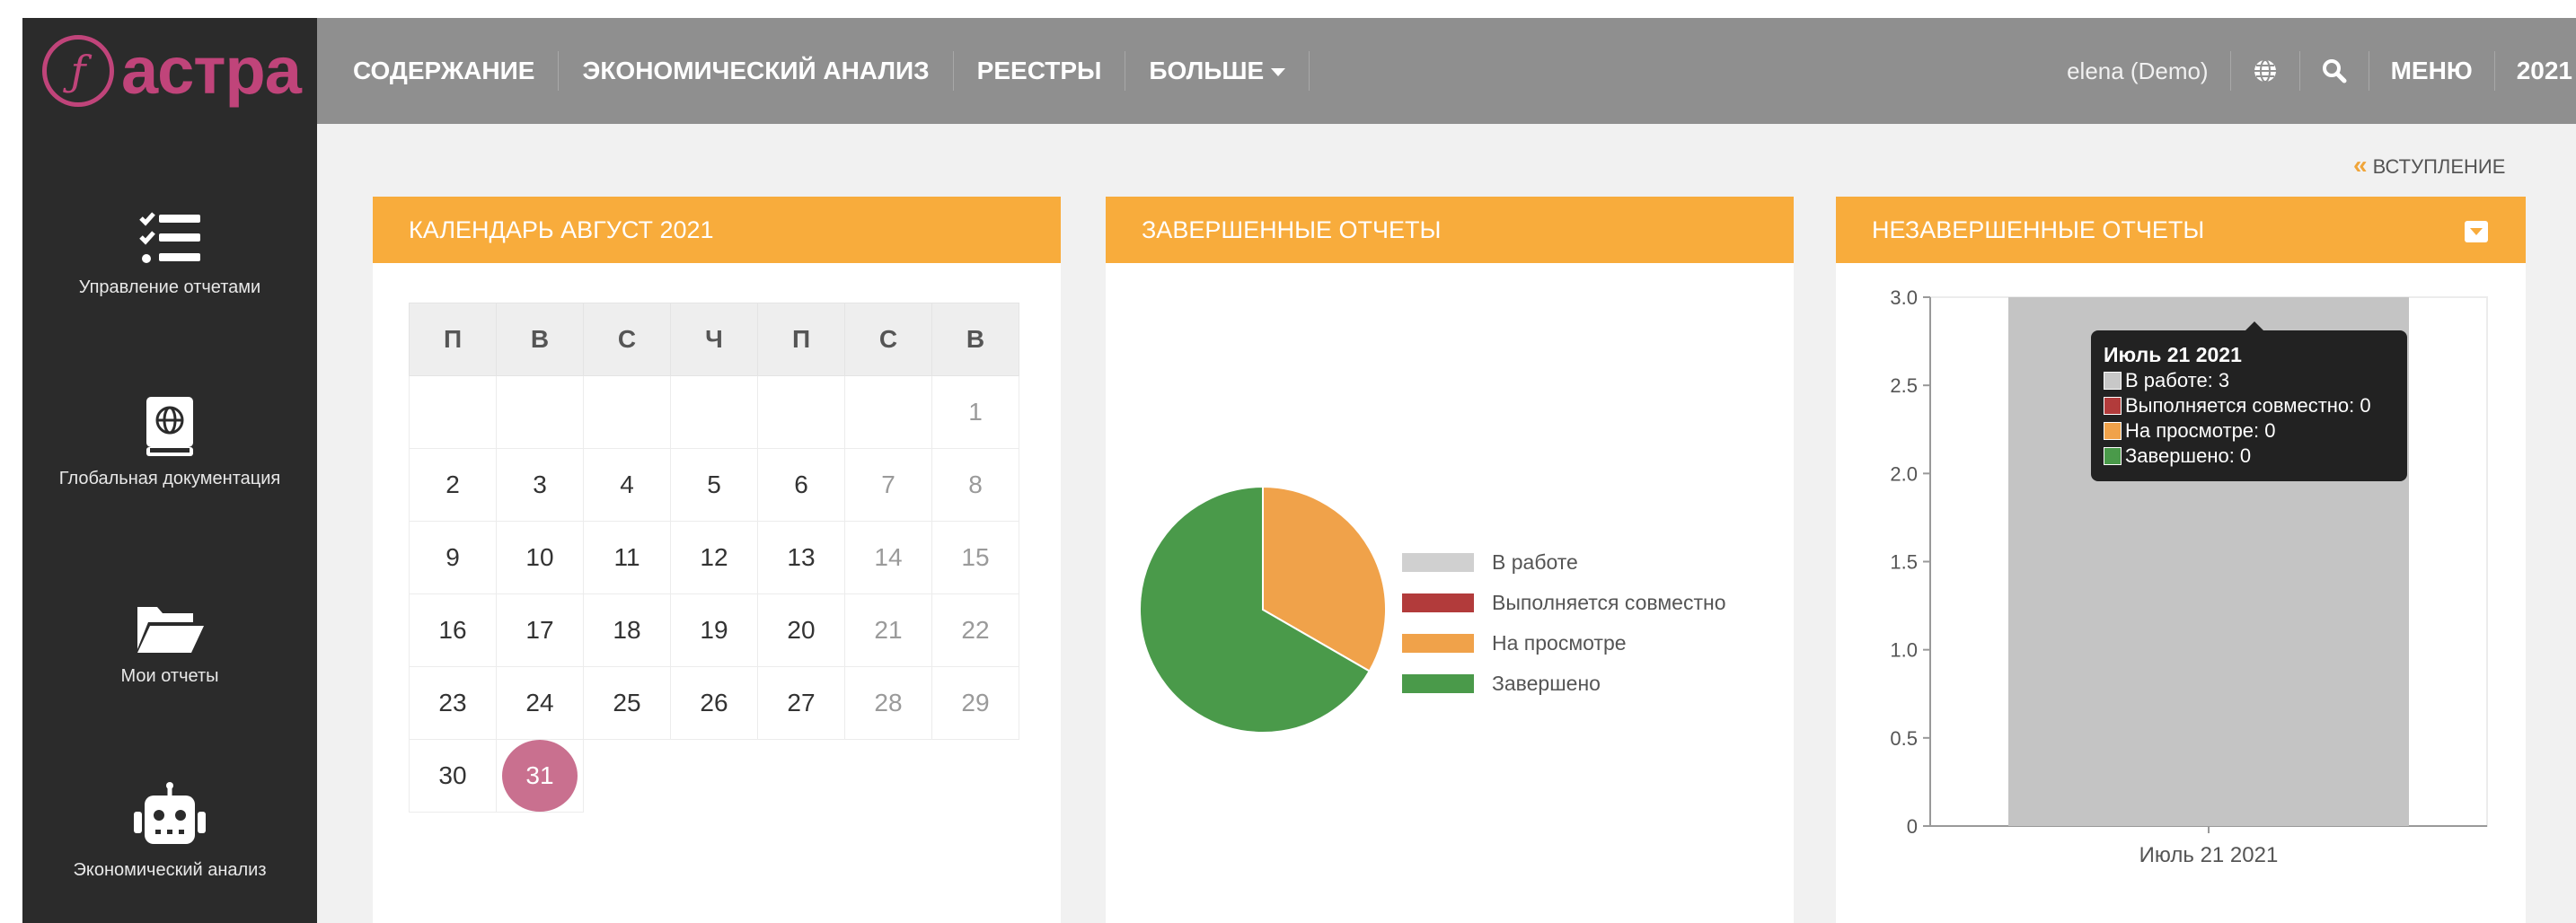  I want to click on calendar-weekday: П, so click(453, 339).